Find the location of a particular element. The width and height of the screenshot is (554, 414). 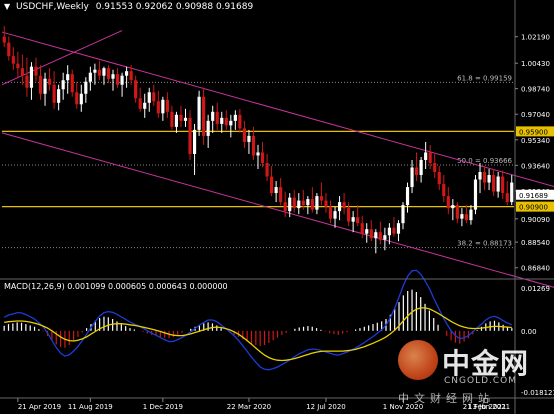

watermark-domain: CNGOLD.COM is located at coordinates (481, 381).